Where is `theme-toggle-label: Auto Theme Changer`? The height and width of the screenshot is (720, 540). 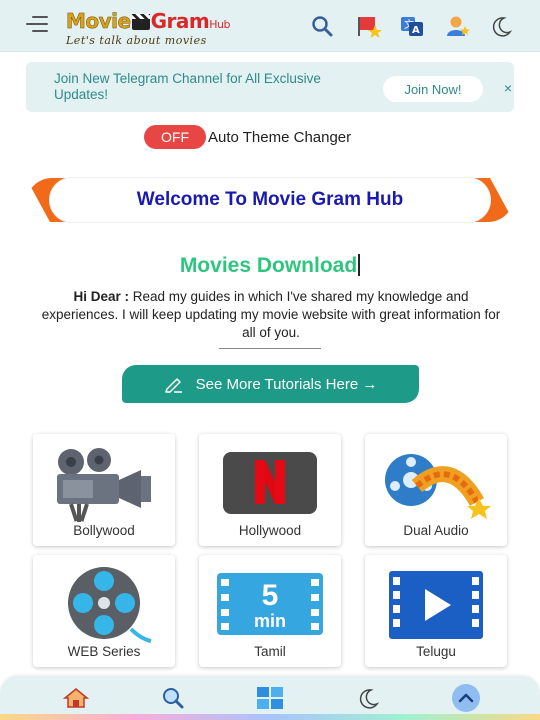
theme-toggle-label: Auto Theme Changer is located at coordinates (280, 137).